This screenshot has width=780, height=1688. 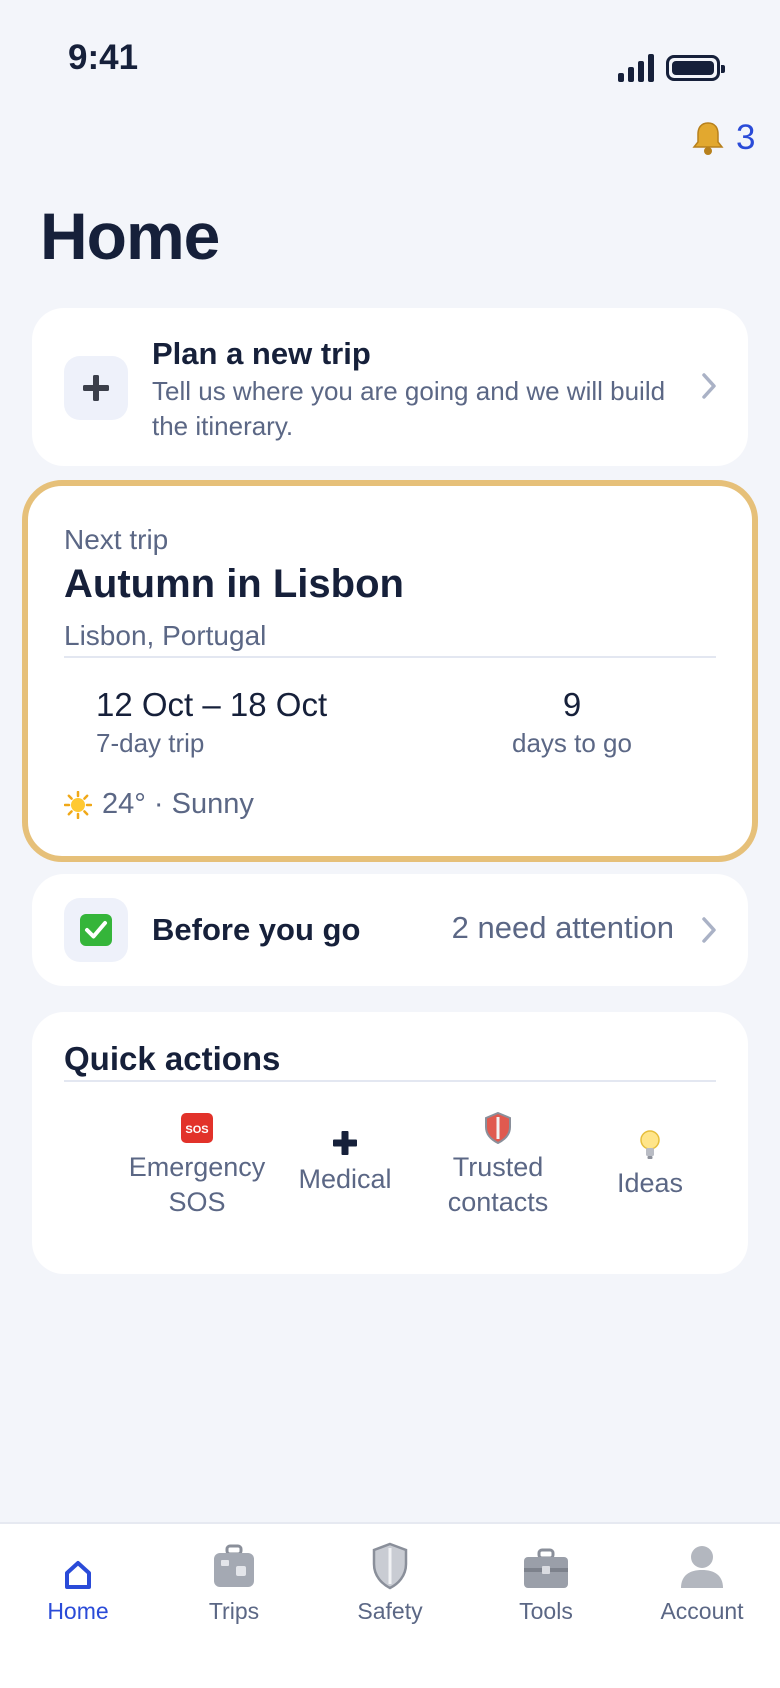 I want to click on tab-label: Home, so click(x=78, y=1611).